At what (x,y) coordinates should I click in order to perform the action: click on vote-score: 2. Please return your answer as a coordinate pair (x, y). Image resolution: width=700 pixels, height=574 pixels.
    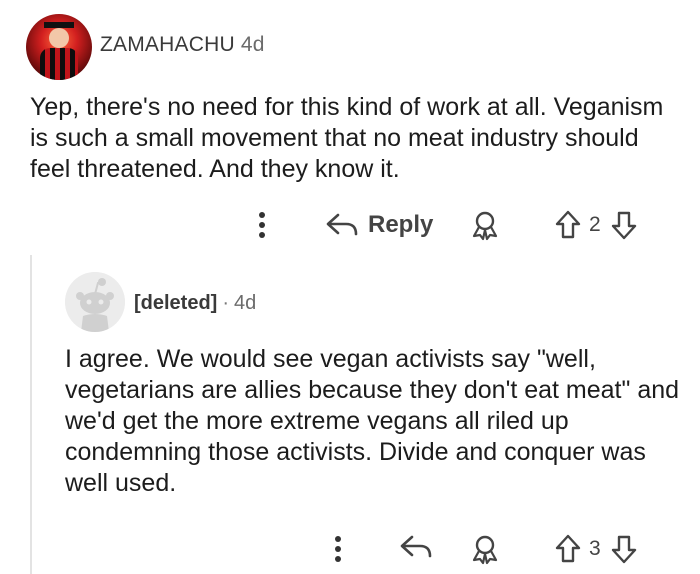
    Looking at the image, I should click on (595, 224).